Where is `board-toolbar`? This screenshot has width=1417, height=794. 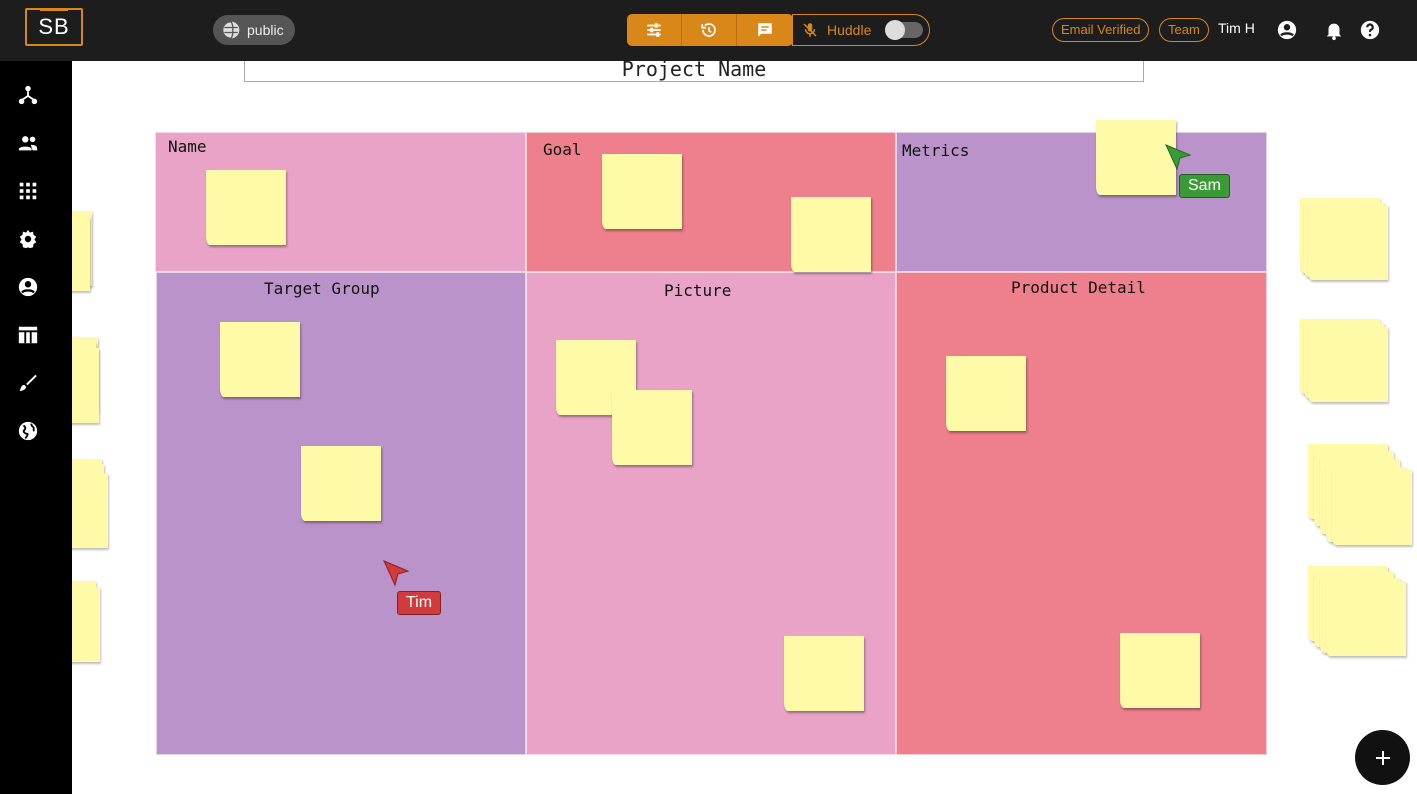
board-toolbar is located at coordinates (710, 30).